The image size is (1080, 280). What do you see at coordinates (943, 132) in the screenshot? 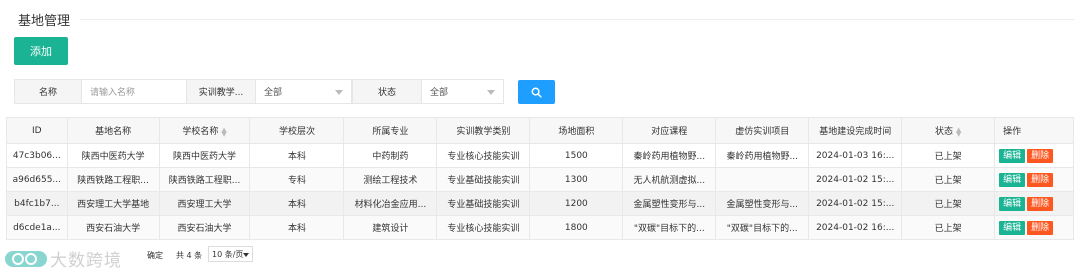
I see `col-header-status-label: 状态` at bounding box center [943, 132].